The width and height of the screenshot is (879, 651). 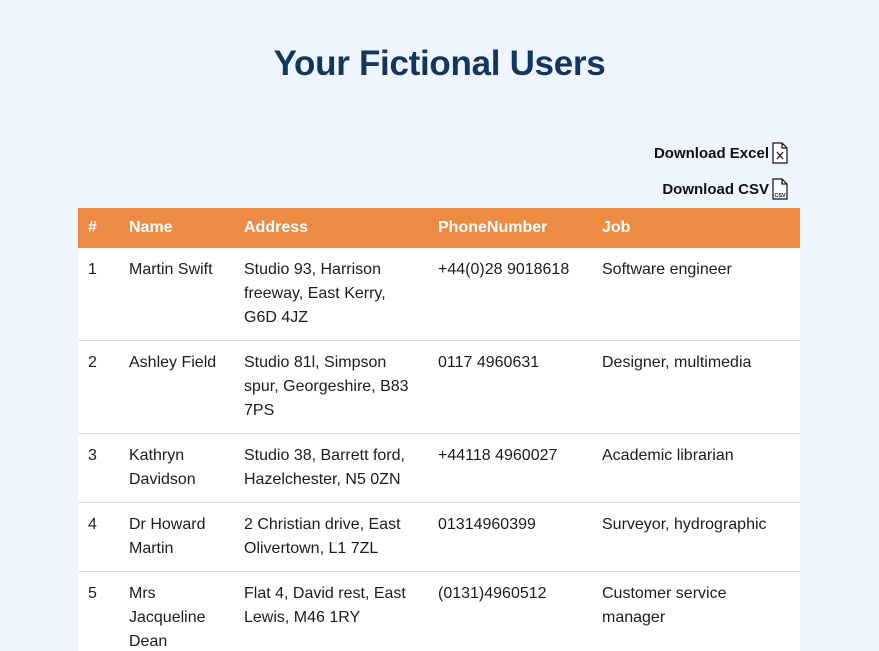 I want to click on download-excel-link: Download Excel, so click(x=721, y=152).